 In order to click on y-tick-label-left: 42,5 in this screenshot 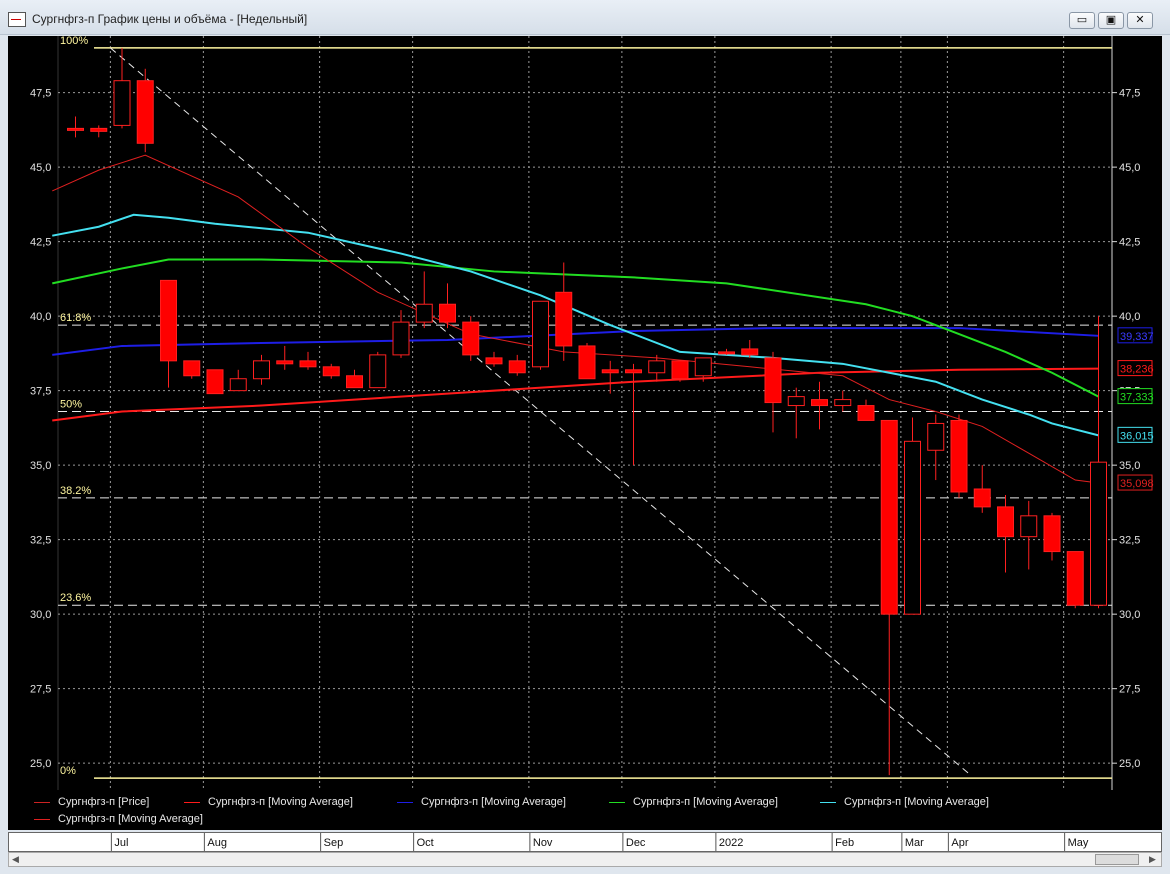, I will do `click(40, 243)`.